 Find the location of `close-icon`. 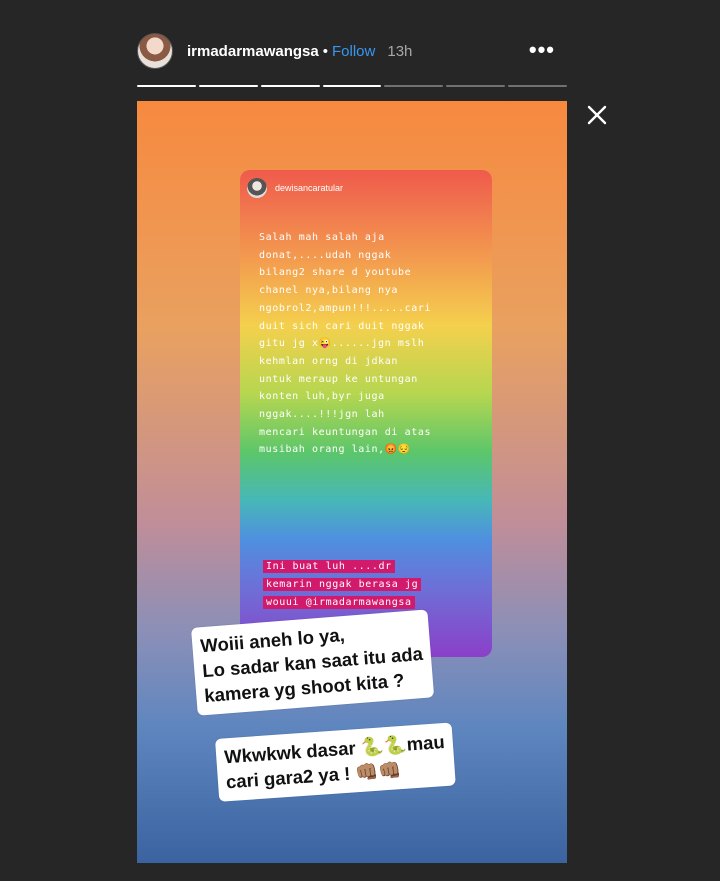

close-icon is located at coordinates (597, 115).